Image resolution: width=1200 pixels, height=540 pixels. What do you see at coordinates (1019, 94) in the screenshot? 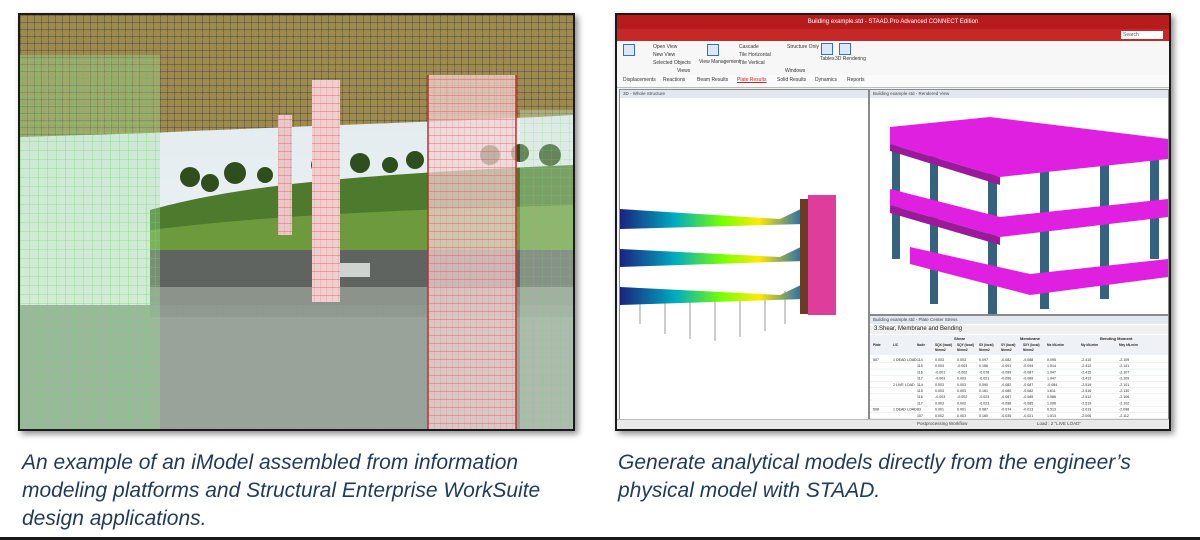
I see `pane-title: Building example.std - Rendered View` at bounding box center [1019, 94].